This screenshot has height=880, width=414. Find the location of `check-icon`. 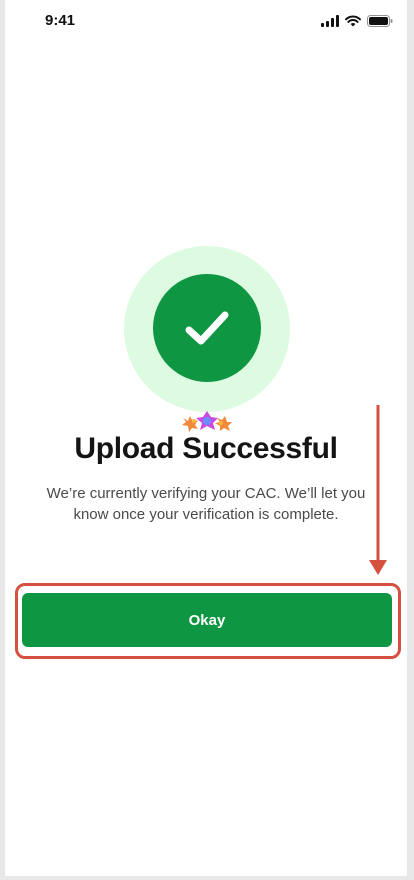

check-icon is located at coordinates (207, 328).